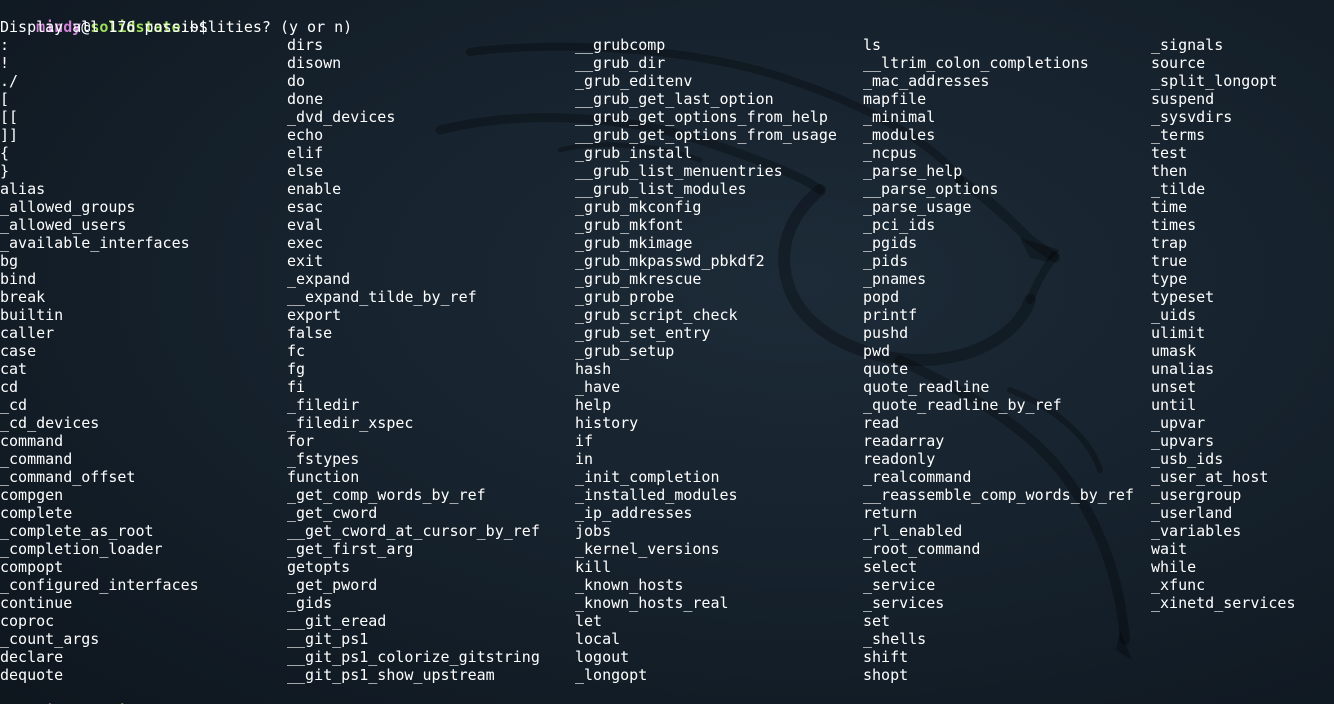 The height and width of the screenshot is (704, 1334). I want to click on completion-item: set, so click(877, 621).